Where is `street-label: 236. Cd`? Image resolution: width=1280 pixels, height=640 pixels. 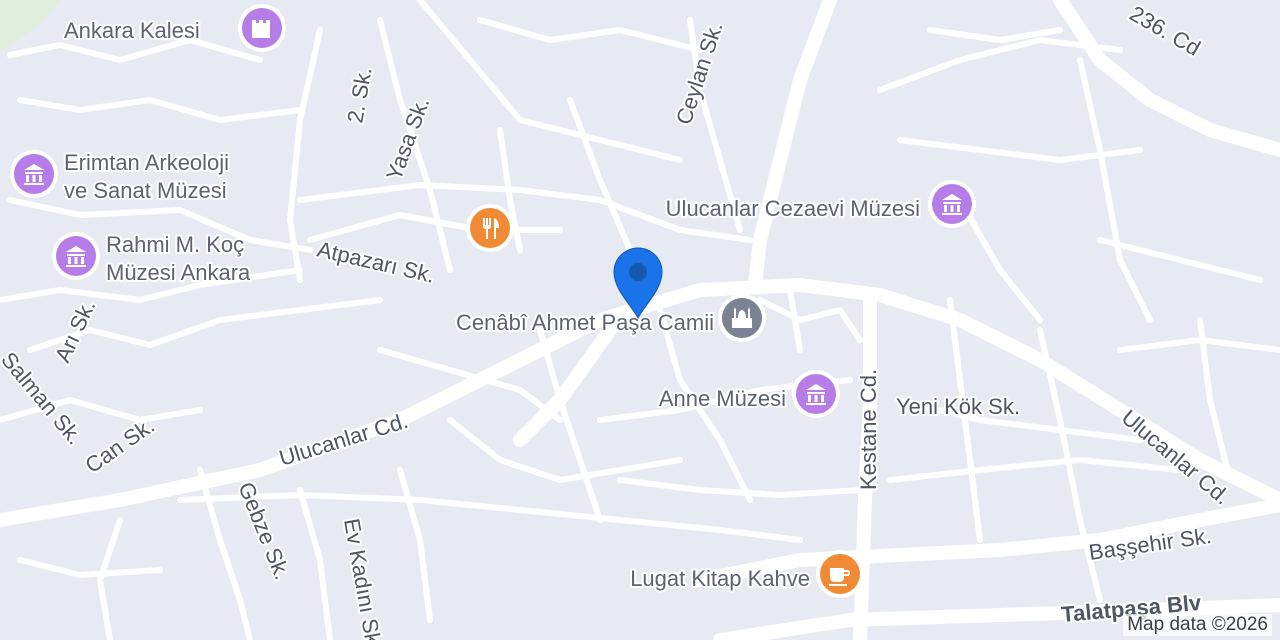 street-label: 236. Cd is located at coordinates (1165, 31).